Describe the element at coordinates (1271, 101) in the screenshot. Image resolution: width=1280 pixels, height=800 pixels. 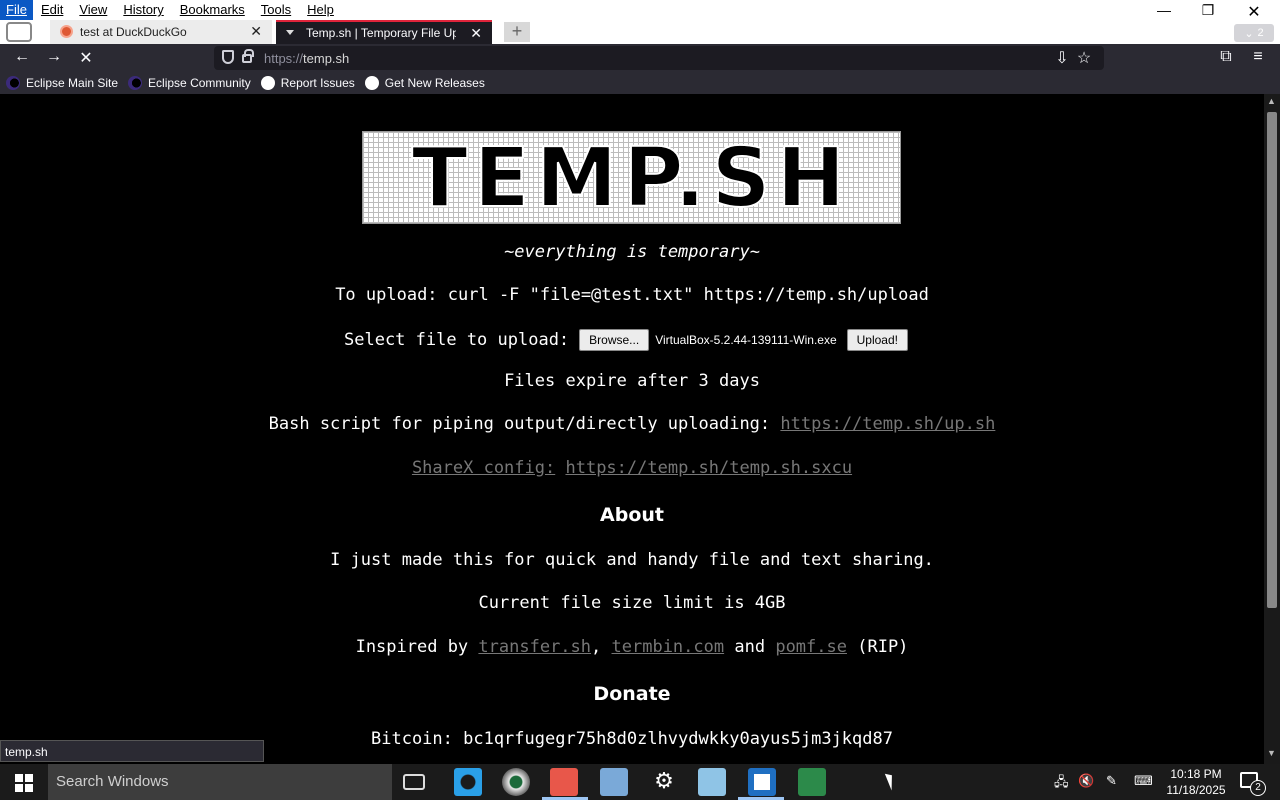
I see `scroll-up-icon: ▲` at that location.